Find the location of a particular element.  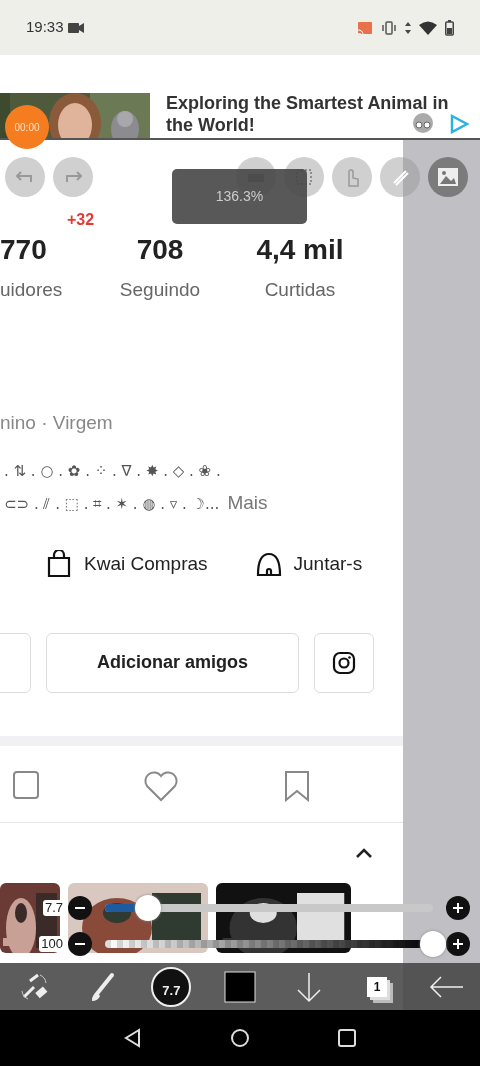

stat-value: 4,4 mil is located at coordinates (300, 250).